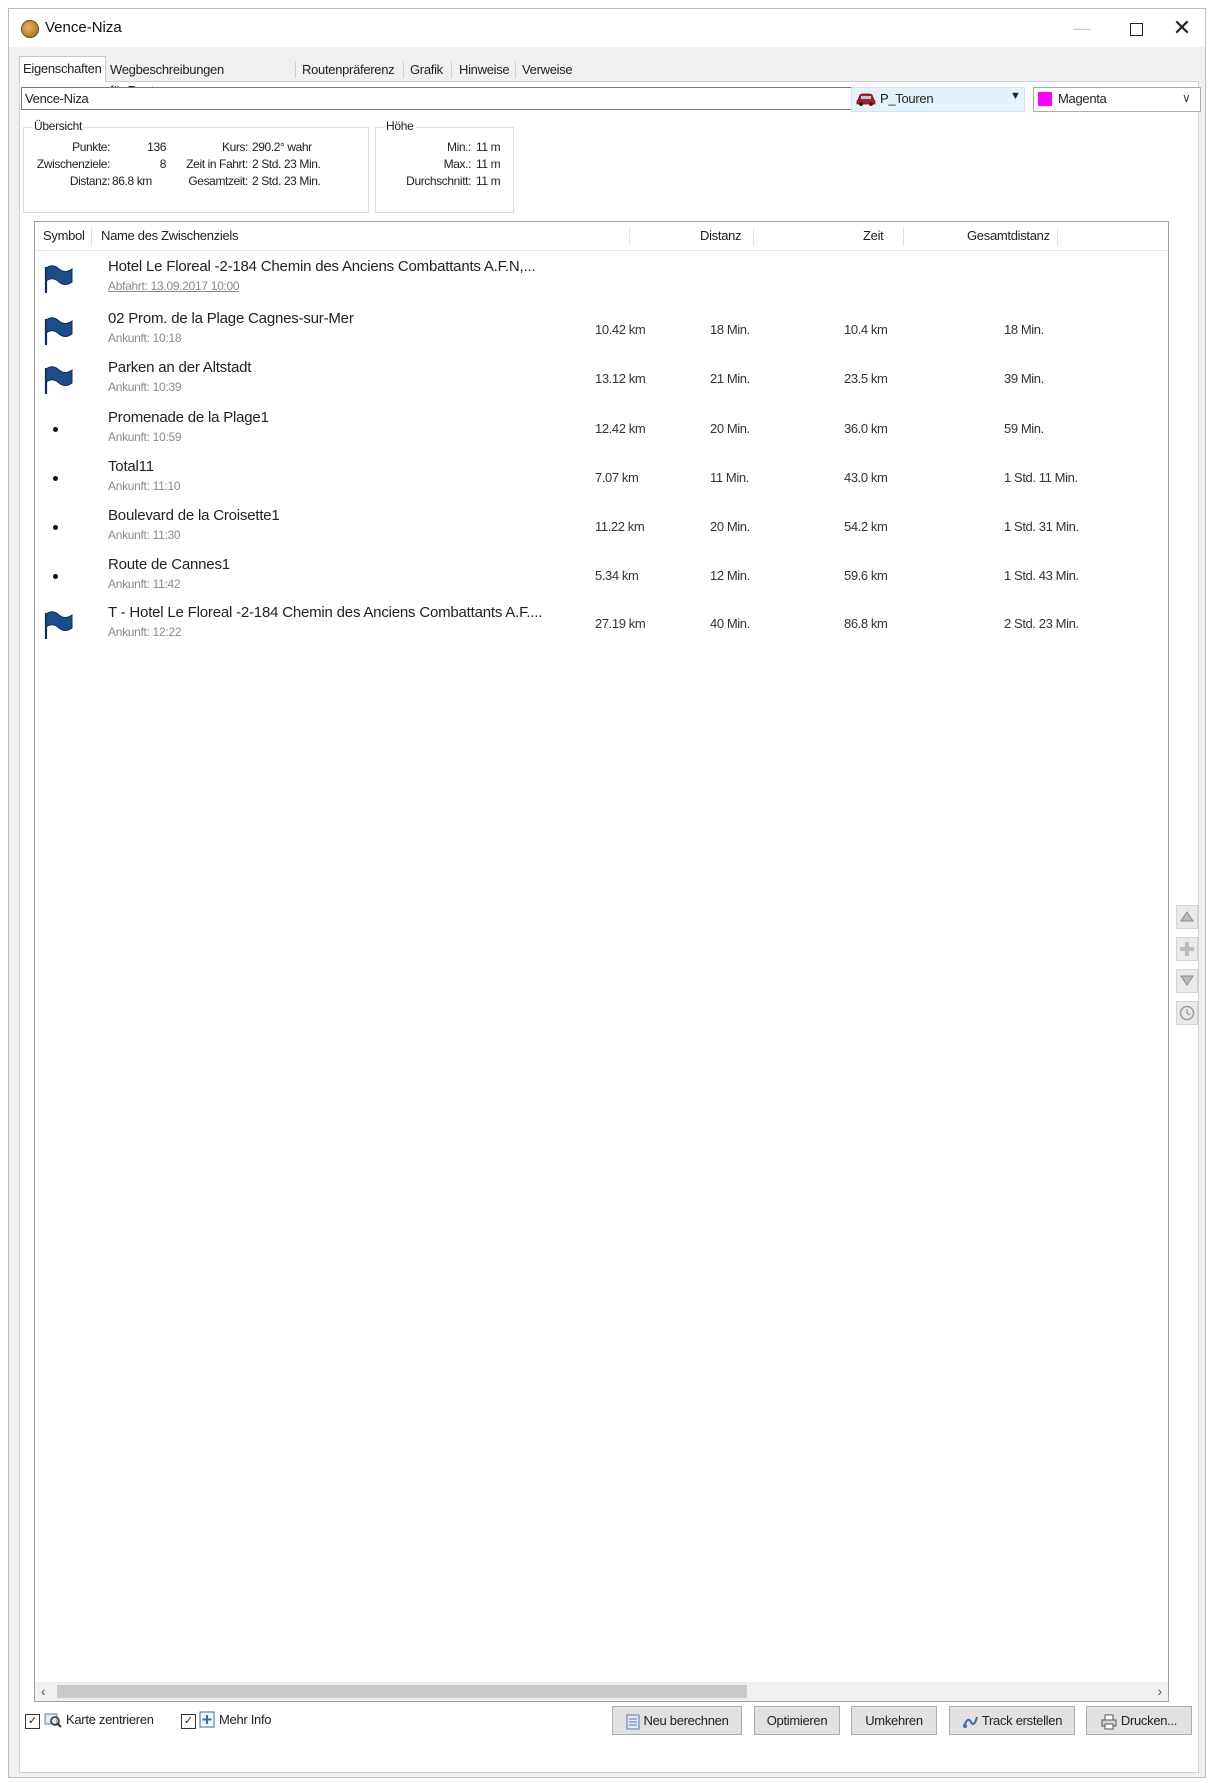  What do you see at coordinates (547, 69) in the screenshot?
I see `tab-verweise: Verweise` at bounding box center [547, 69].